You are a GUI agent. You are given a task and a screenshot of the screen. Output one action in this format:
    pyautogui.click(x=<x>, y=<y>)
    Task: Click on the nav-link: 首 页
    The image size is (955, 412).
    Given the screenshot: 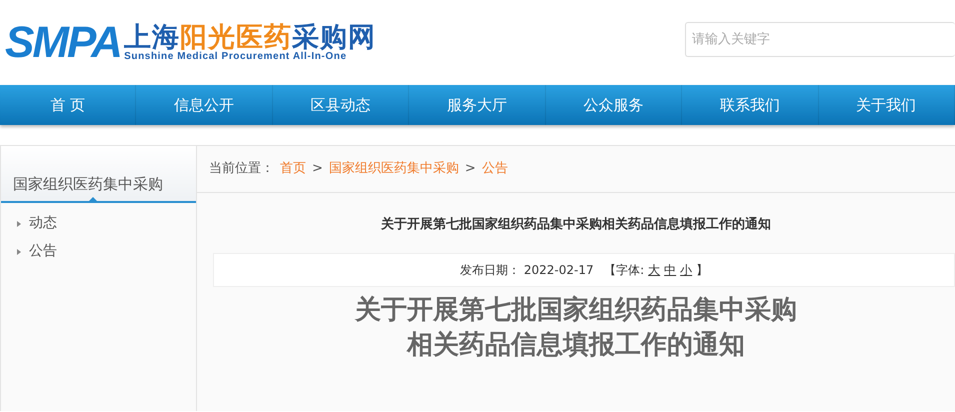 What is the action you would take?
    pyautogui.click(x=68, y=105)
    